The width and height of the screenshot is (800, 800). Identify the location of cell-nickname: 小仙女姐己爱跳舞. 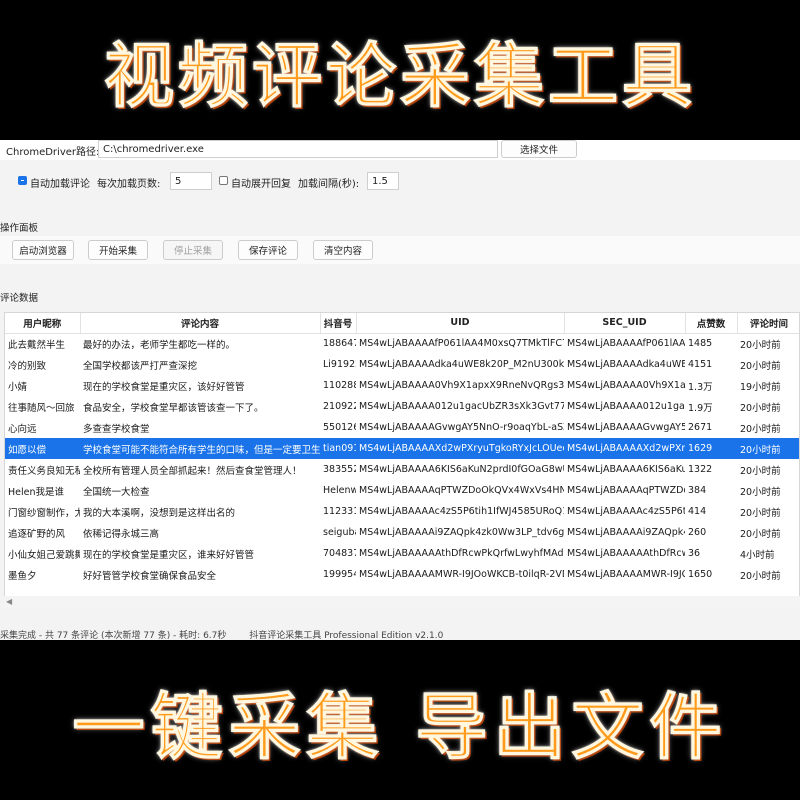
(44, 555).